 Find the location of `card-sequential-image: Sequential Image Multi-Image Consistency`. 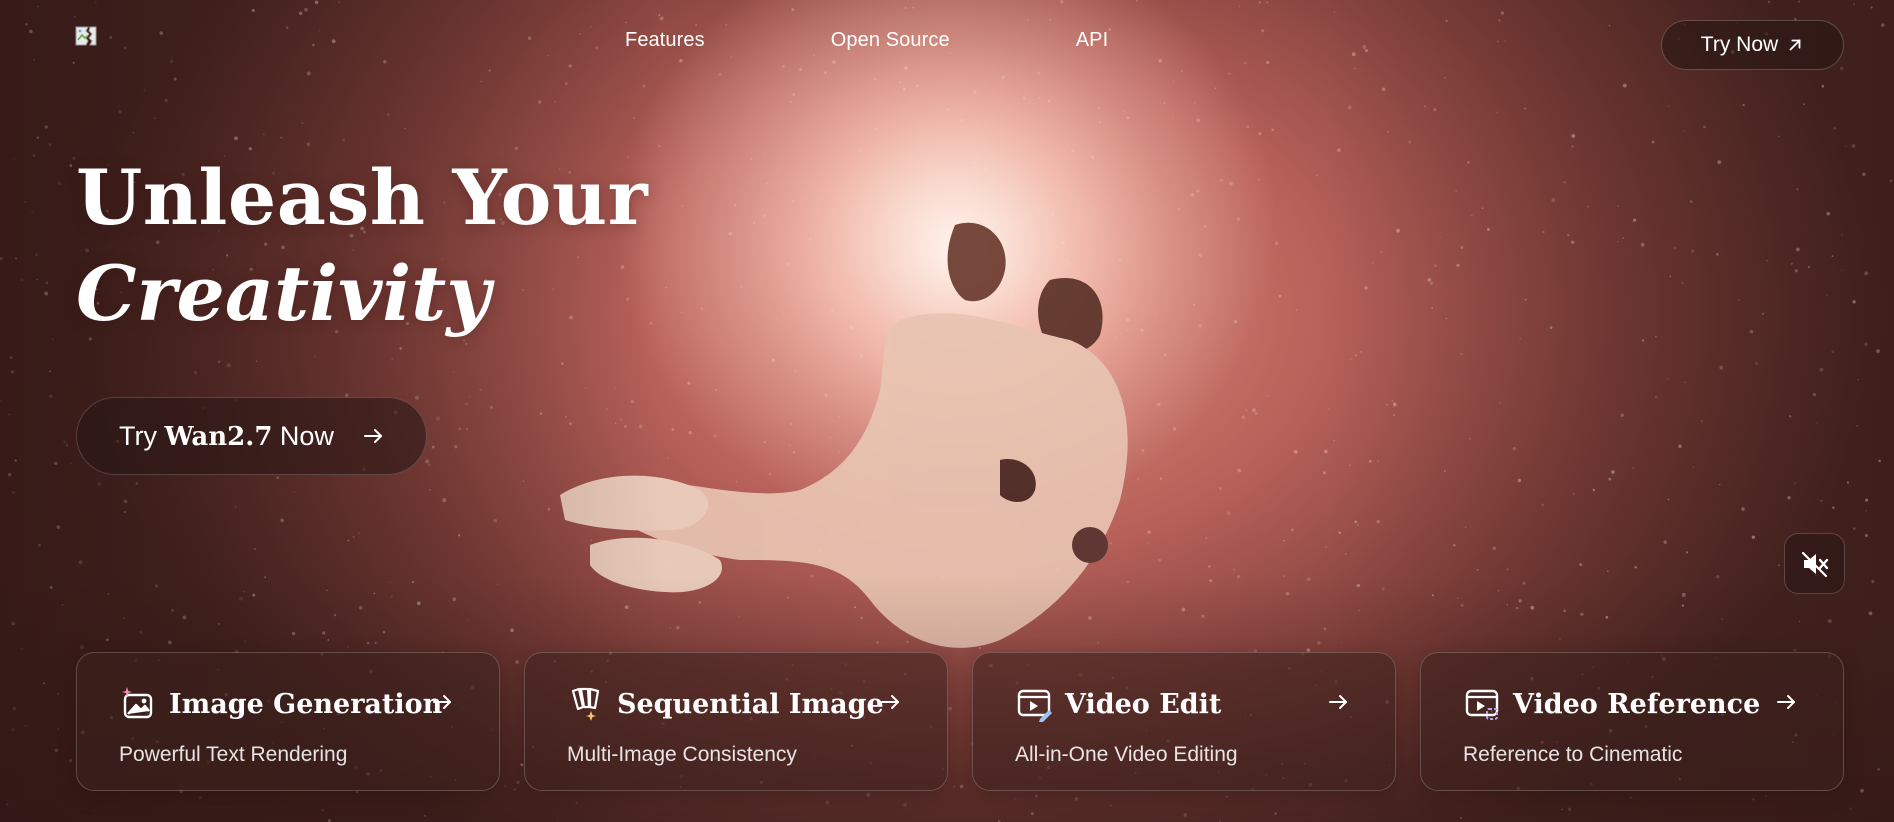

card-sequential-image: Sequential Image Multi-Image Consistency is located at coordinates (736, 721).